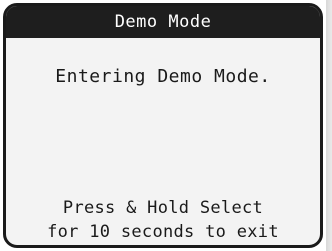 The height and width of the screenshot is (251, 332). I want to click on screen-title: Demo Mode, so click(163, 22).